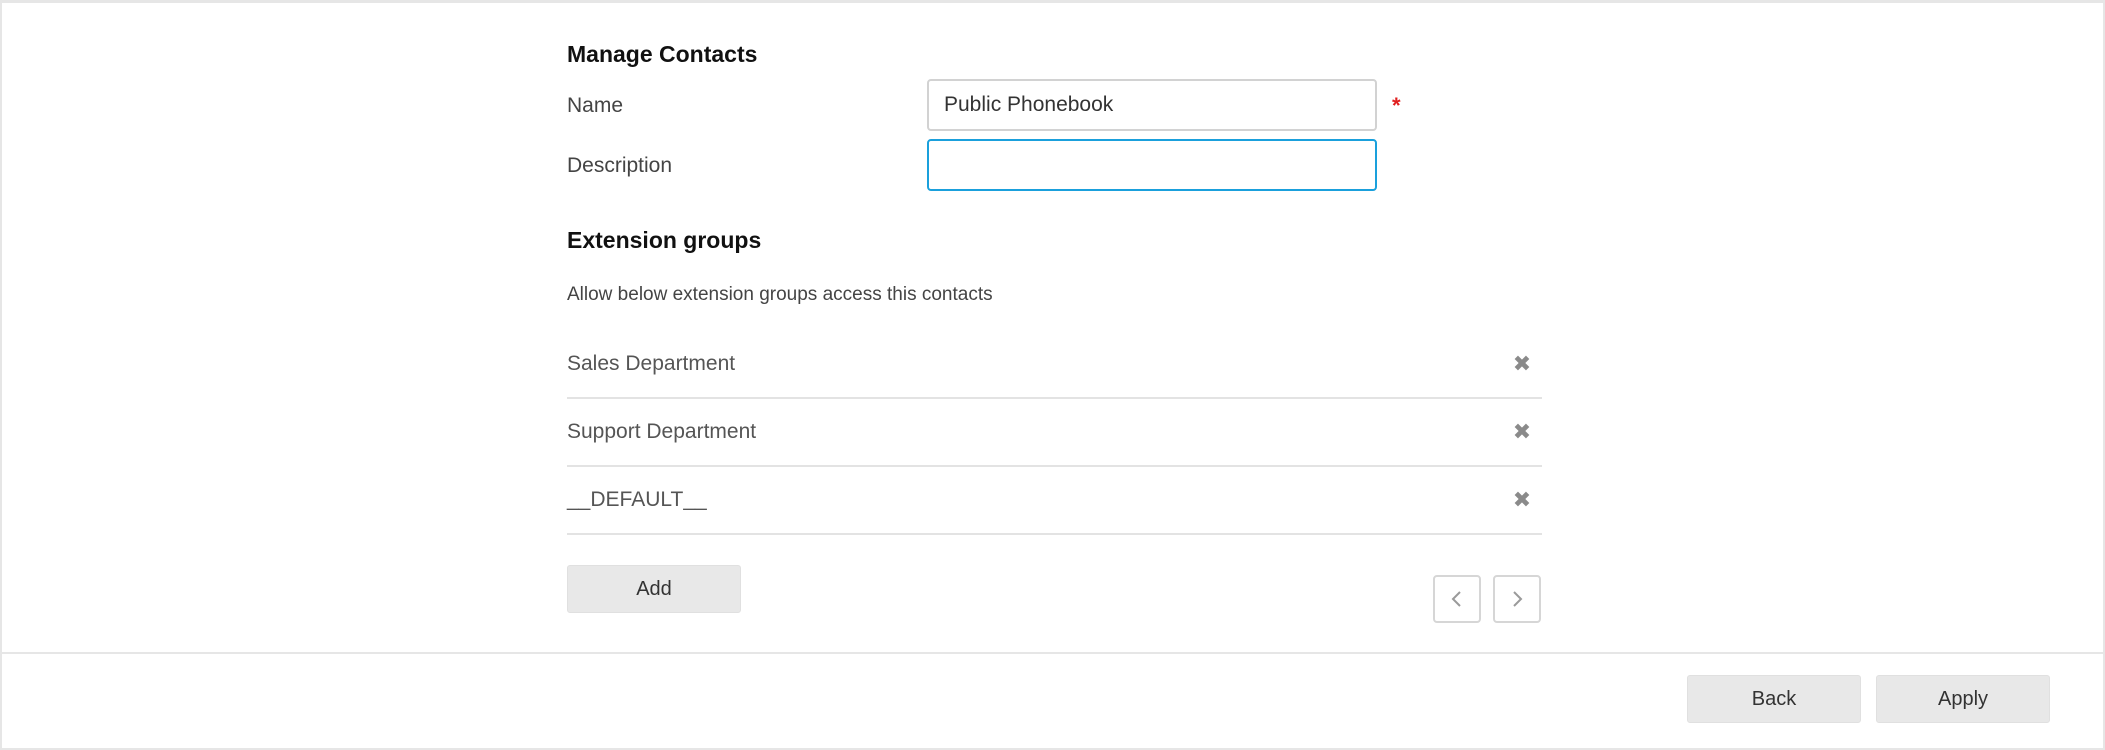  I want to click on description-label: Description, so click(620, 165).